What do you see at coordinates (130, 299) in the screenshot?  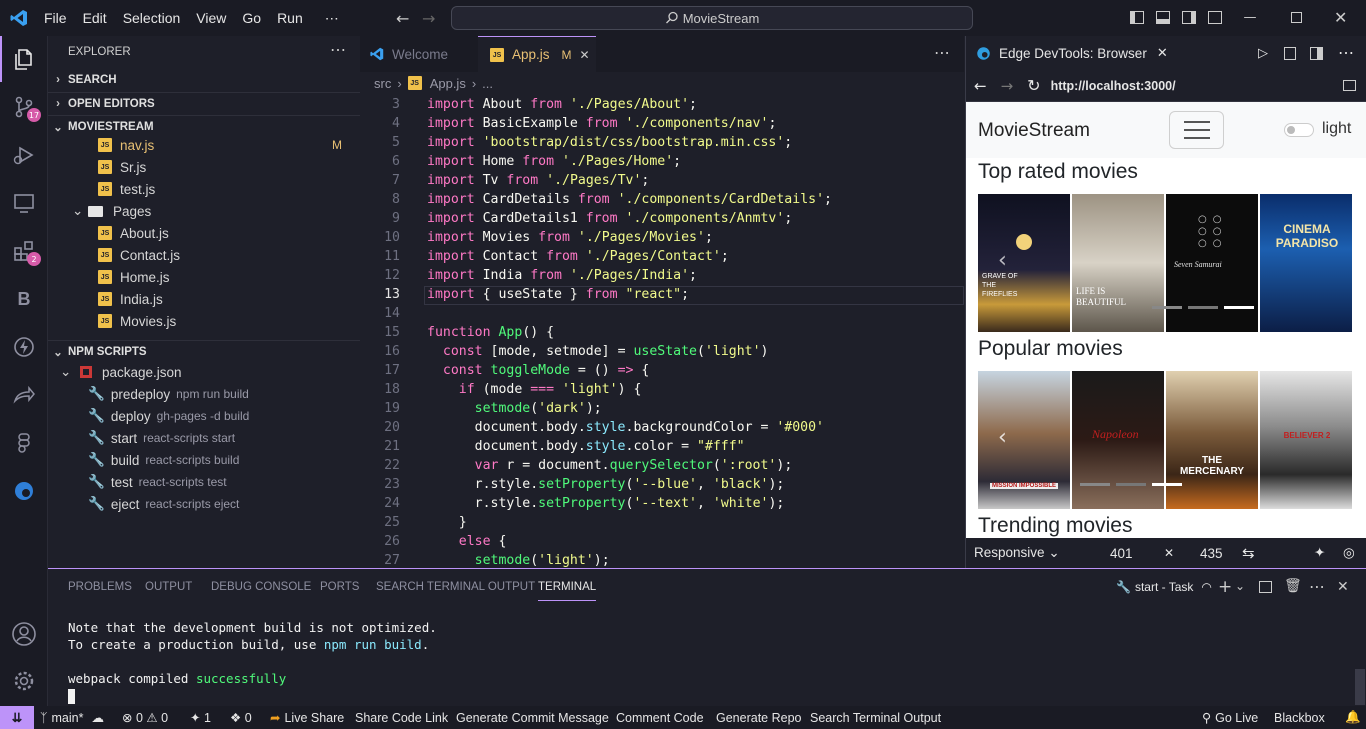 I see `file-india-js: JS India.js` at bounding box center [130, 299].